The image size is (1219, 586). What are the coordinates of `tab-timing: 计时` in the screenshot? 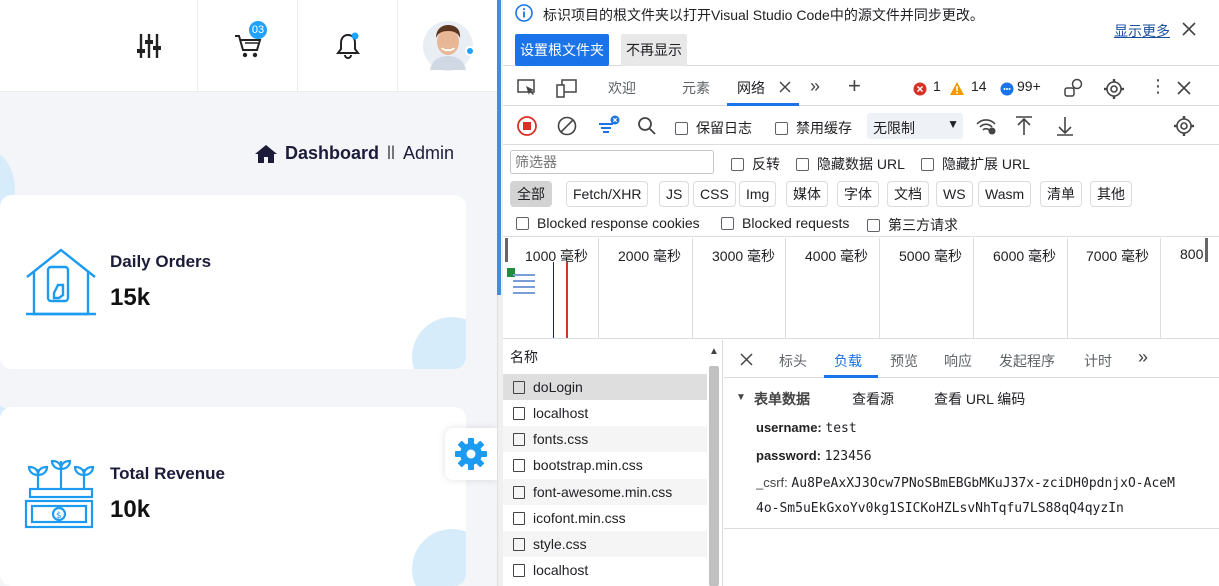 It's located at (1098, 361).